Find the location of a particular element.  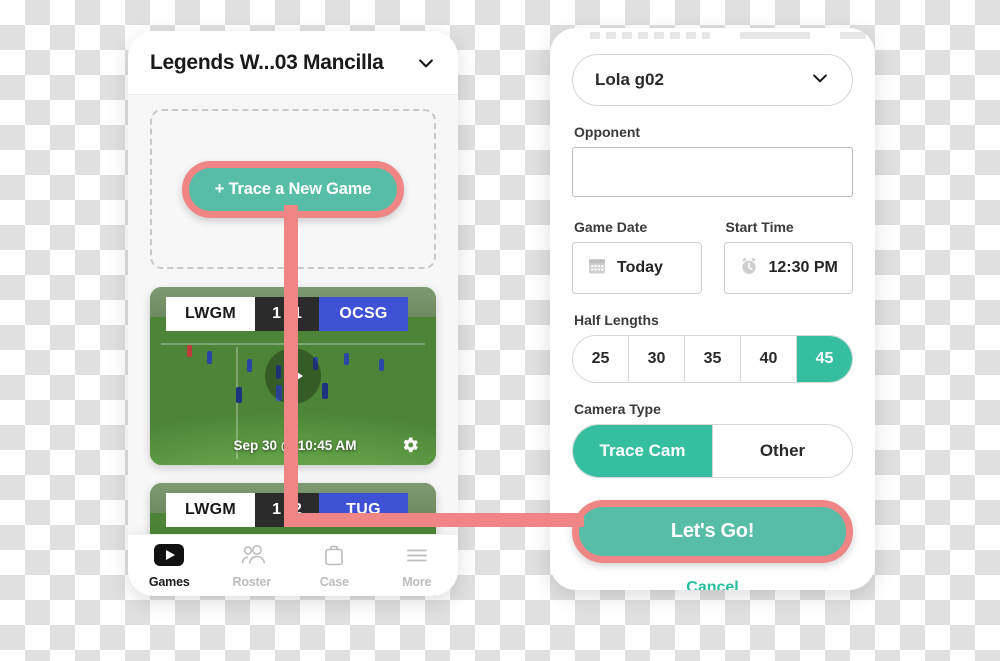

start-time-label: Start Time is located at coordinates (759, 227).